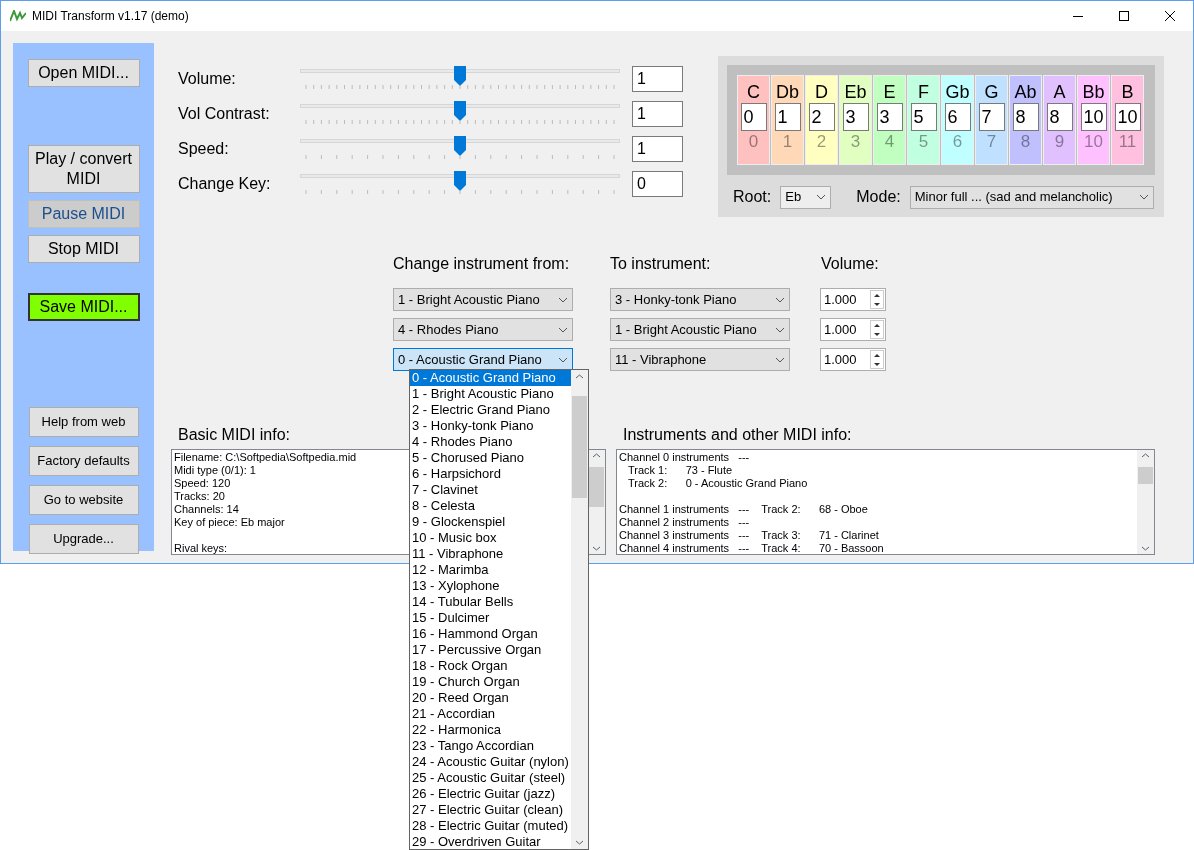 This screenshot has width=1194, height=850. I want to click on list-item: 3 - Honky-tonk Piano, so click(490, 426).